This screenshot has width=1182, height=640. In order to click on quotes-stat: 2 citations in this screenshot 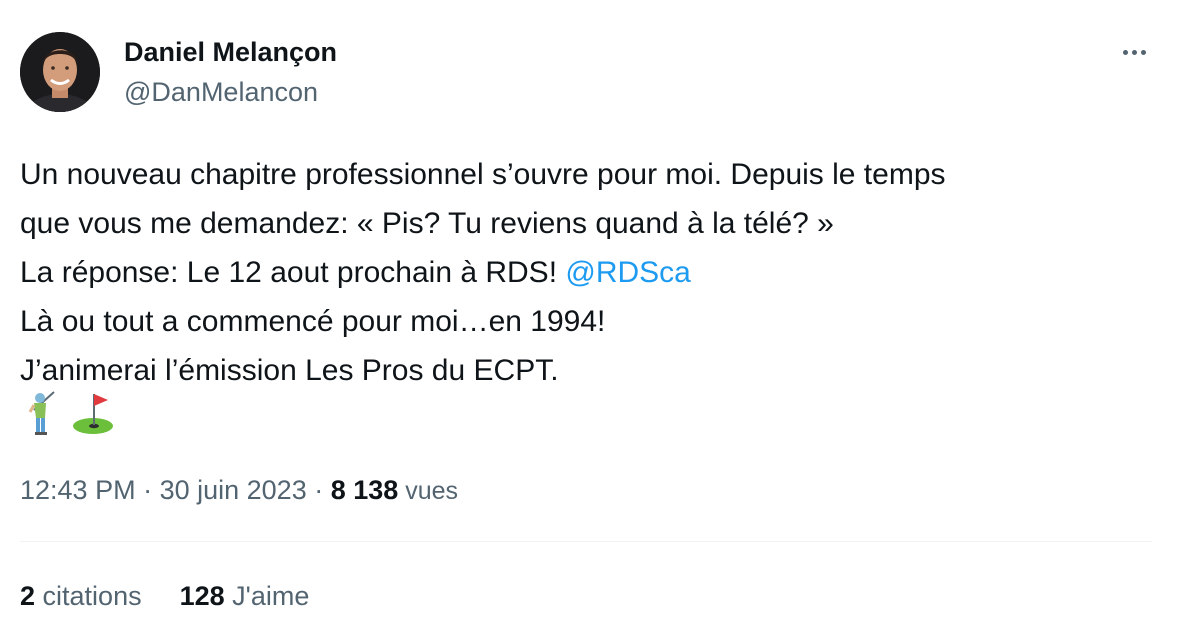, I will do `click(81, 596)`.